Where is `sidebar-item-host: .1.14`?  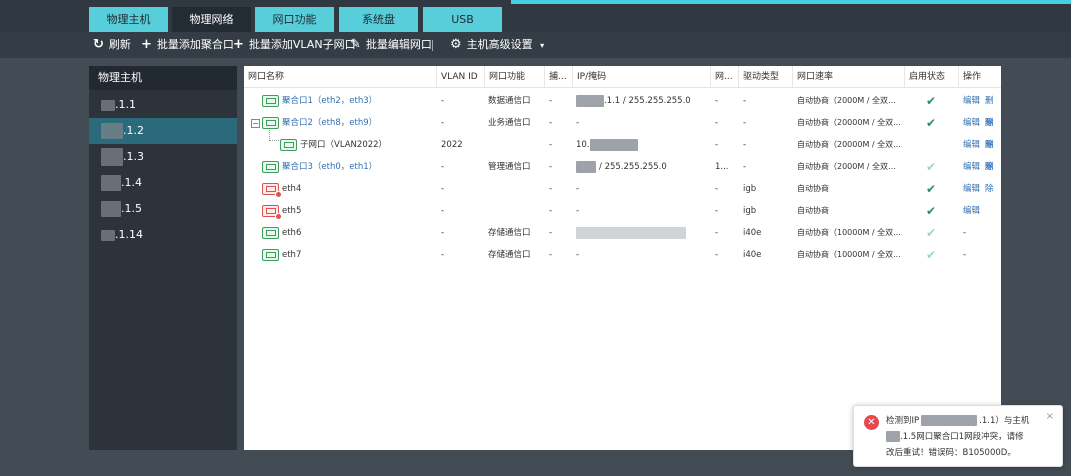
sidebar-item-host: .1.14 is located at coordinates (163, 235).